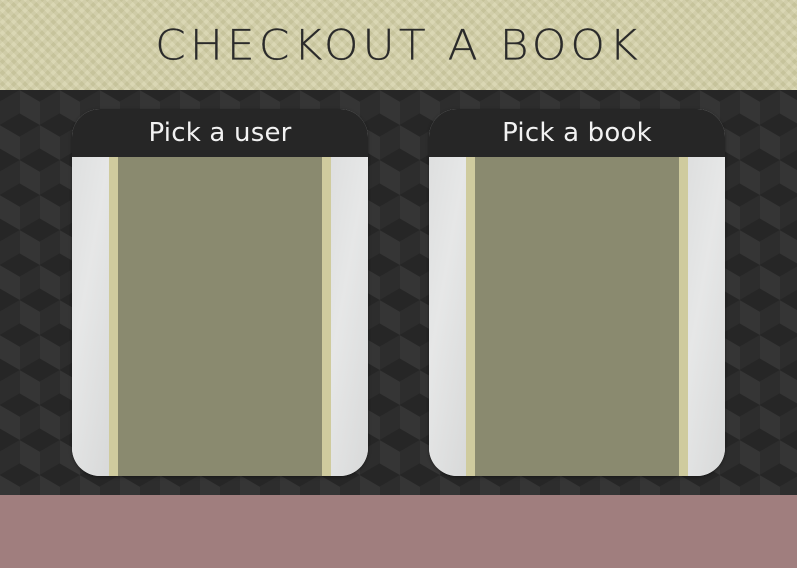  I want to click on user-list-scroll, so click(220, 316).